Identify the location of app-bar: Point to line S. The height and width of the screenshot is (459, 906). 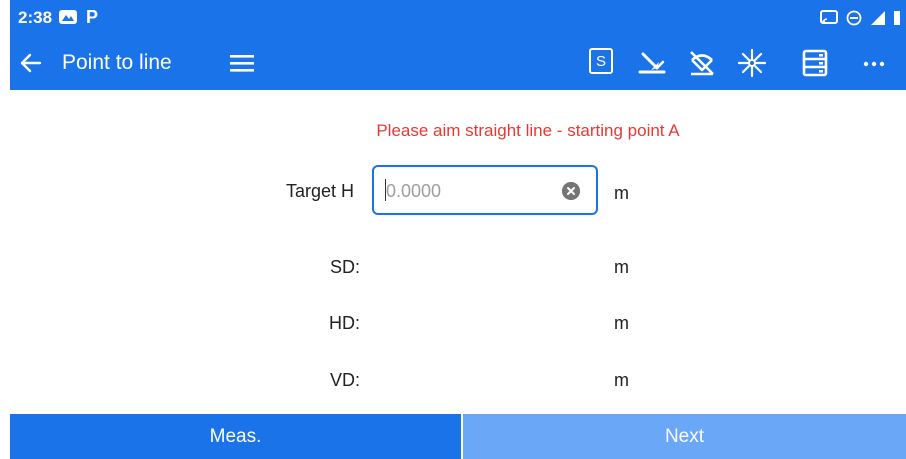
(458, 63).